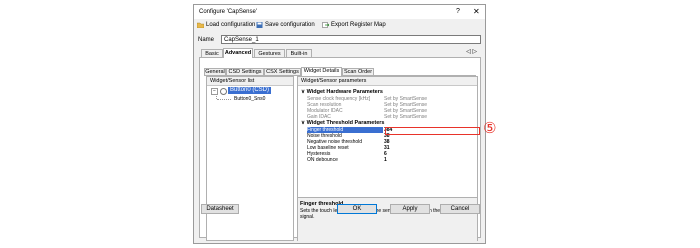  What do you see at coordinates (410, 209) in the screenshot?
I see `apply-button: Apply` at bounding box center [410, 209].